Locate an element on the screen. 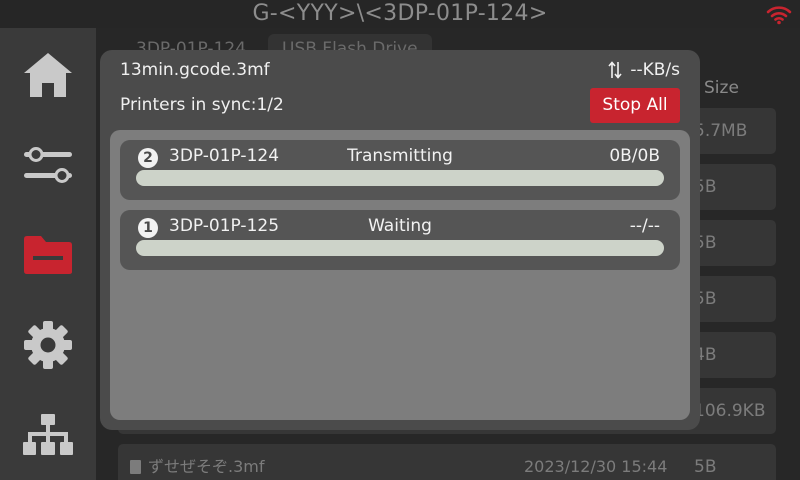 This screenshot has width=800, height=480. wifi-icon is located at coordinates (779, 15).